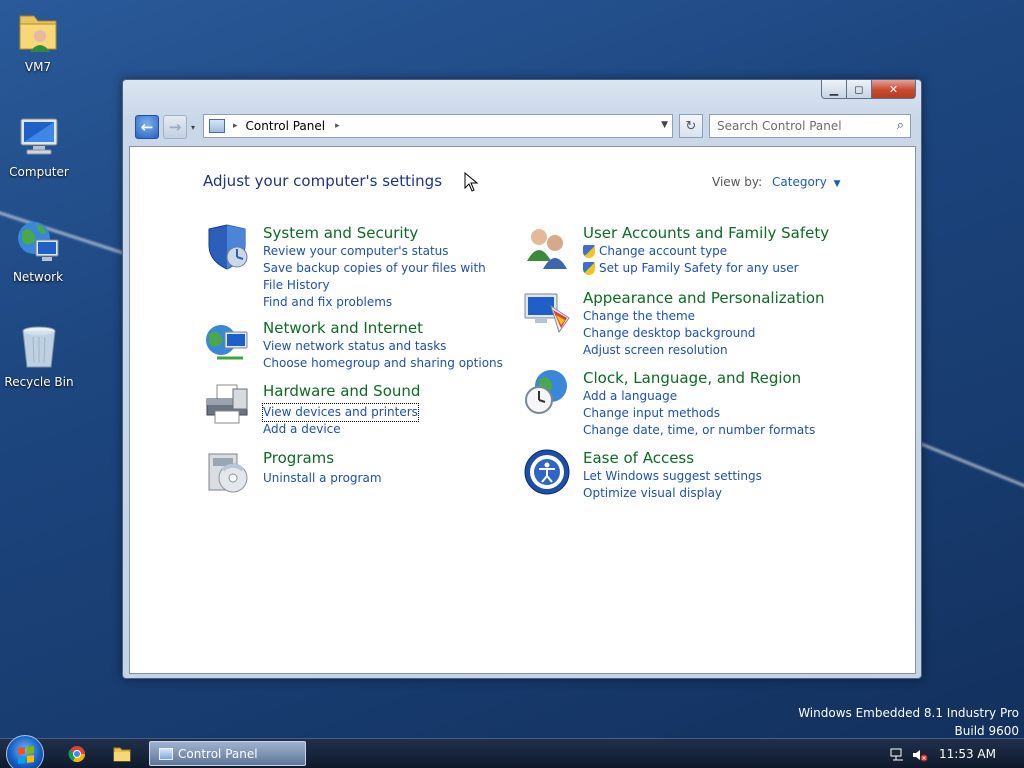 The width and height of the screenshot is (1024, 768). I want to click on view-by: View by: Category ▼, so click(776, 182).